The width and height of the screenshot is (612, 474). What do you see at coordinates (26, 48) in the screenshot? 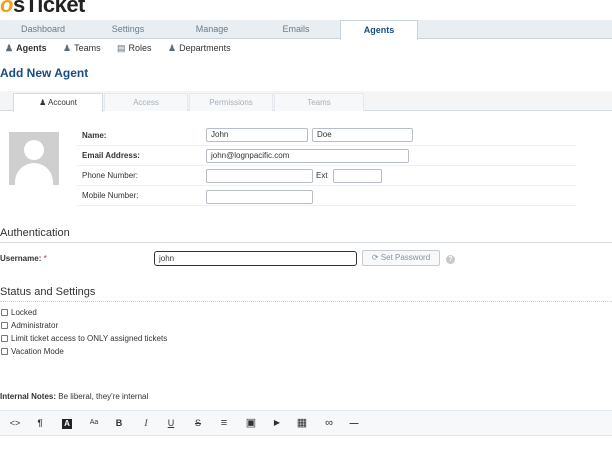
I see `subnav-agents: ♟ Agents` at bounding box center [26, 48].